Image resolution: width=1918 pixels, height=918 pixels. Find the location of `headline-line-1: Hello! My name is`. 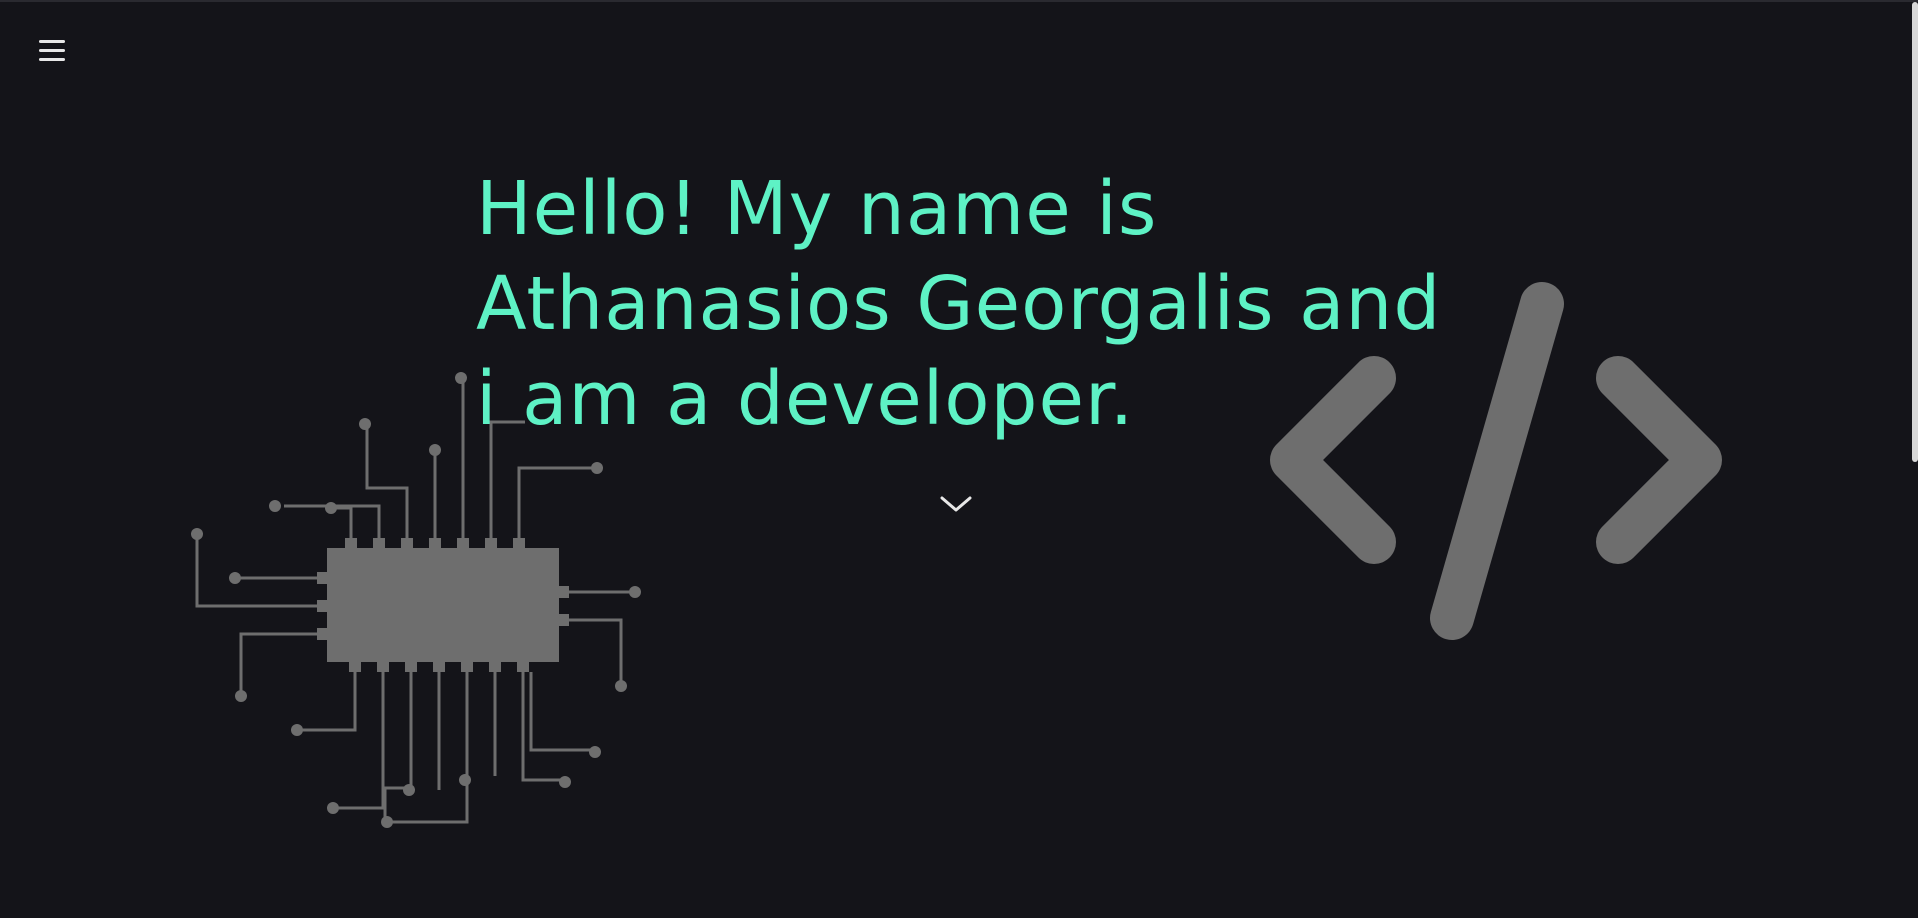

headline-line-1: Hello! My name is is located at coordinates (817, 209).